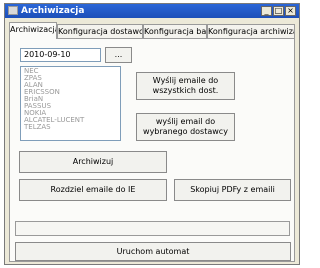 This screenshot has height=268, width=320. I want to click on split-emails-label: Rozdziel emaile do IE, so click(93, 189).